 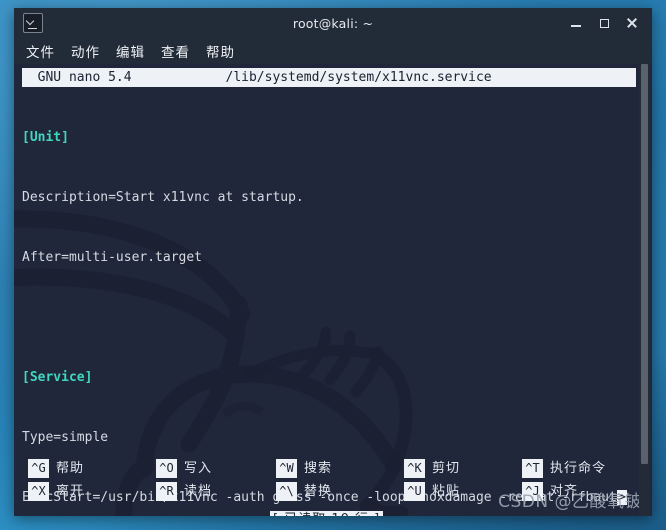 What do you see at coordinates (414, 468) in the screenshot?
I see `shortcut-key: ^K` at bounding box center [414, 468].